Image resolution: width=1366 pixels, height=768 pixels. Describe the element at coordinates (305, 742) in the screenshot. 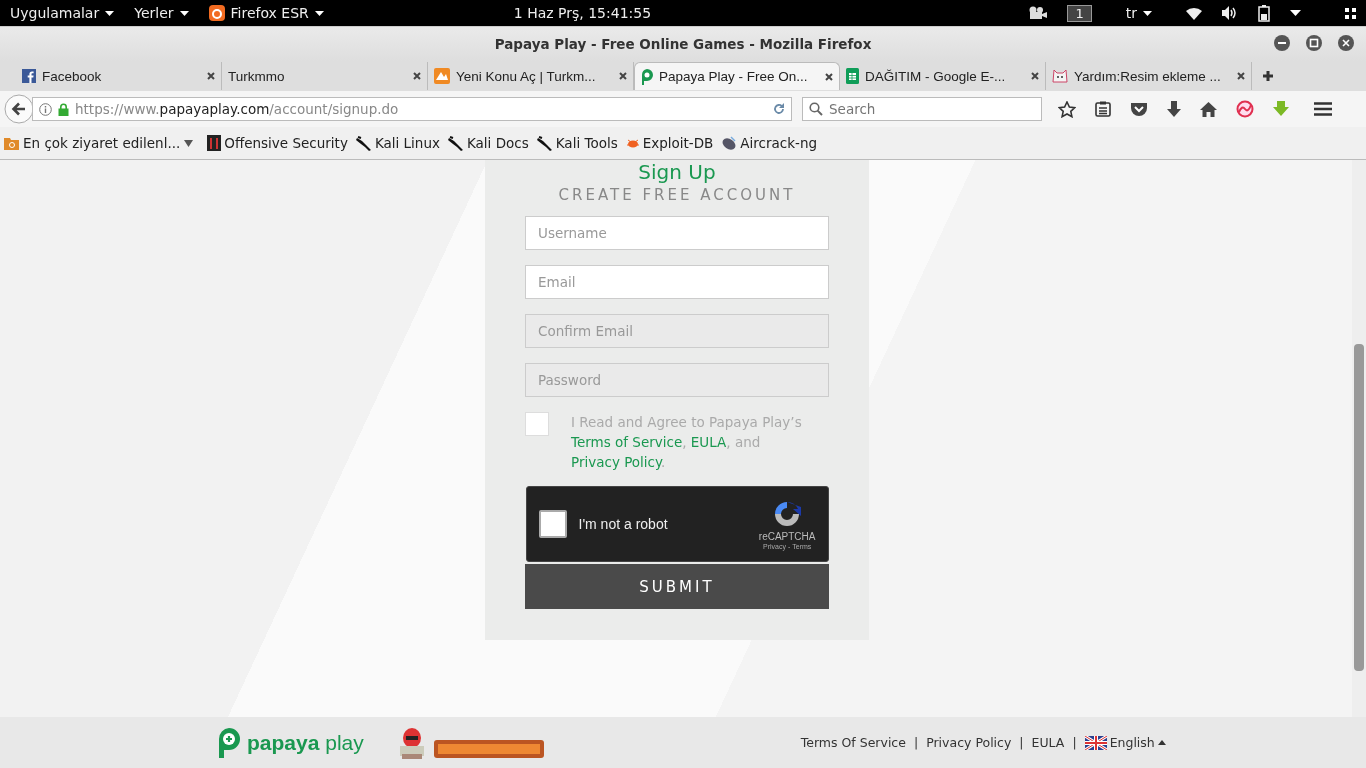

I see `brand-name: papaya play` at that location.